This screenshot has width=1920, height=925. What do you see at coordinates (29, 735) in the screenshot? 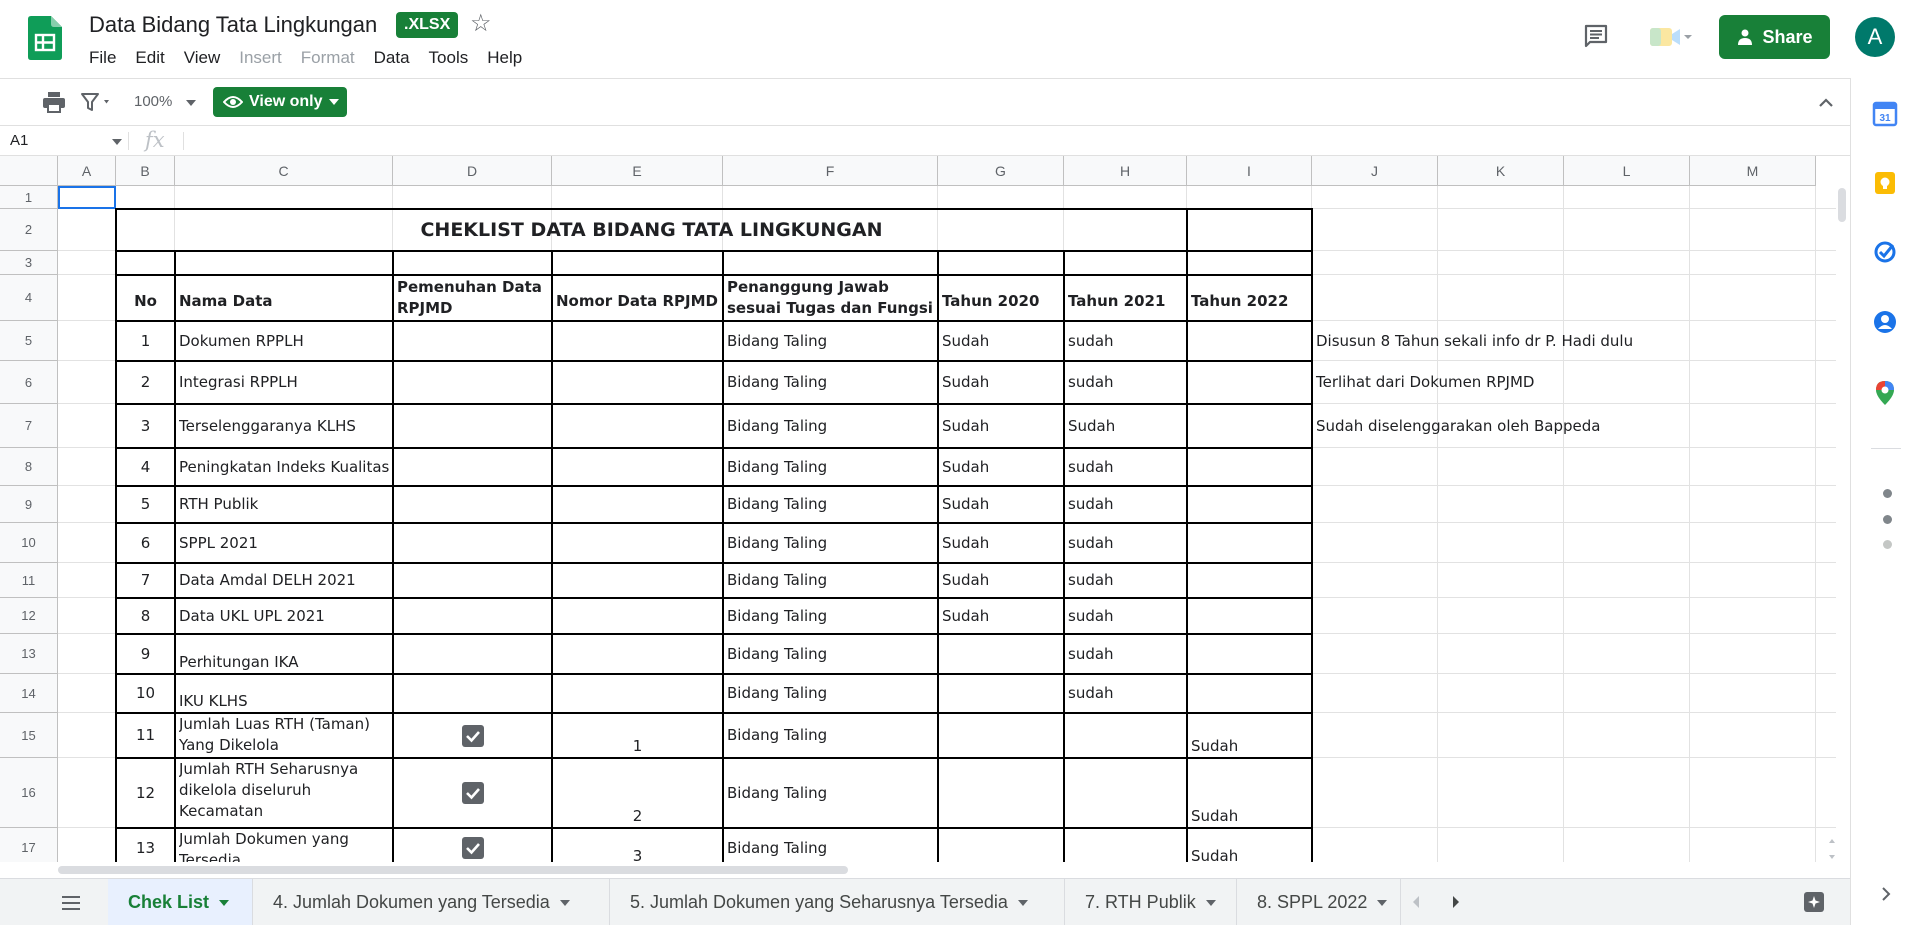
I see `row-header: 15` at bounding box center [29, 735].